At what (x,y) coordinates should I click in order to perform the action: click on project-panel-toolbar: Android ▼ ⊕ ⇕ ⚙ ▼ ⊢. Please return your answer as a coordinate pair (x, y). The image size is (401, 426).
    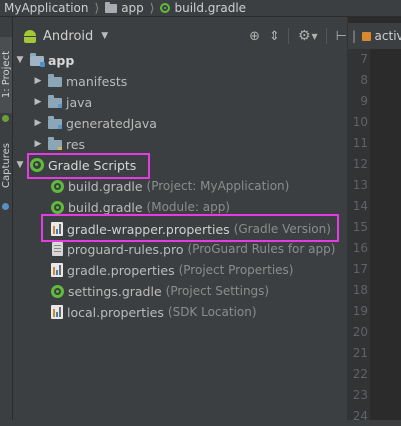
    Looking at the image, I should click on (180, 36).